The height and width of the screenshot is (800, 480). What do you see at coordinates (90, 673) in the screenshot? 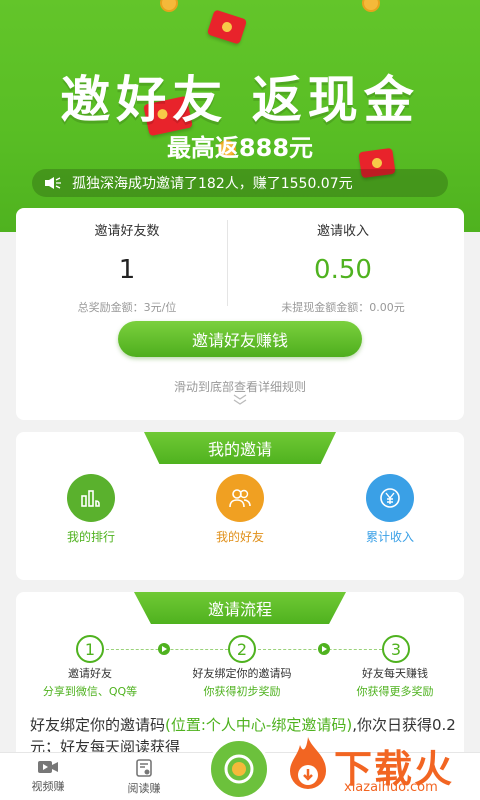
I see `step-1-title: 邀请好友` at bounding box center [90, 673].